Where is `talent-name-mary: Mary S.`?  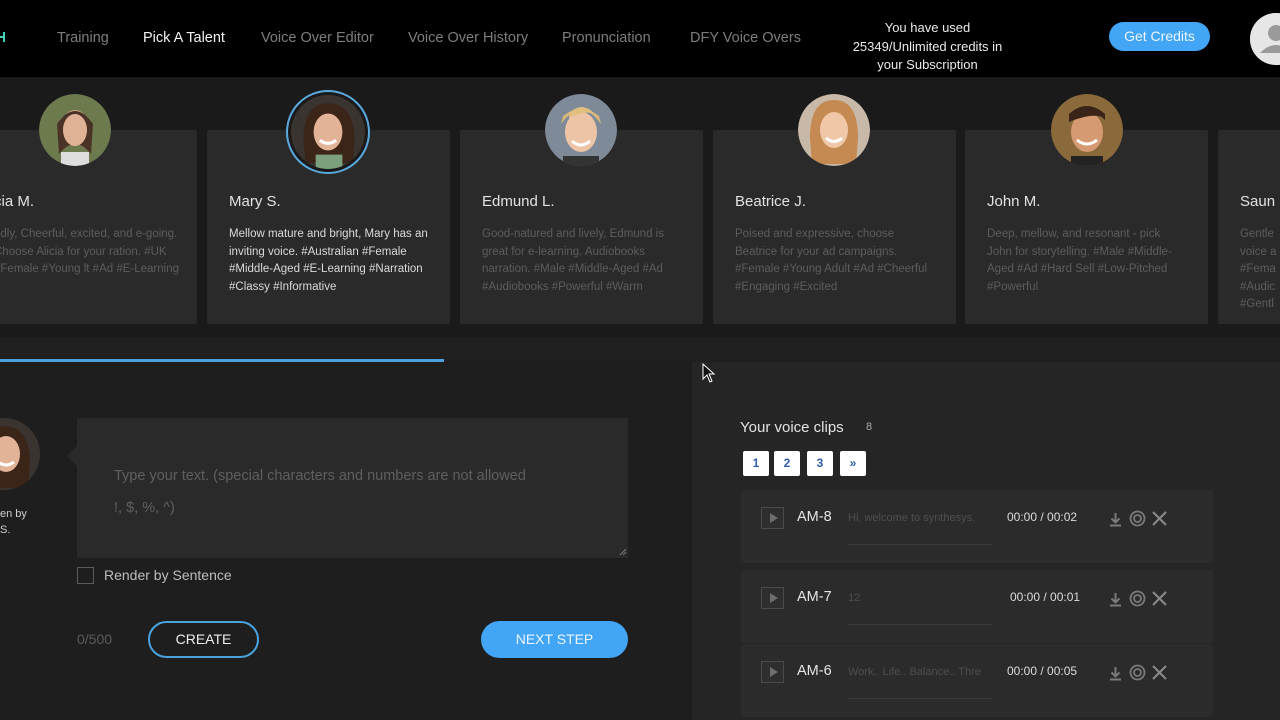
talent-name-mary: Mary S. is located at coordinates (255, 201).